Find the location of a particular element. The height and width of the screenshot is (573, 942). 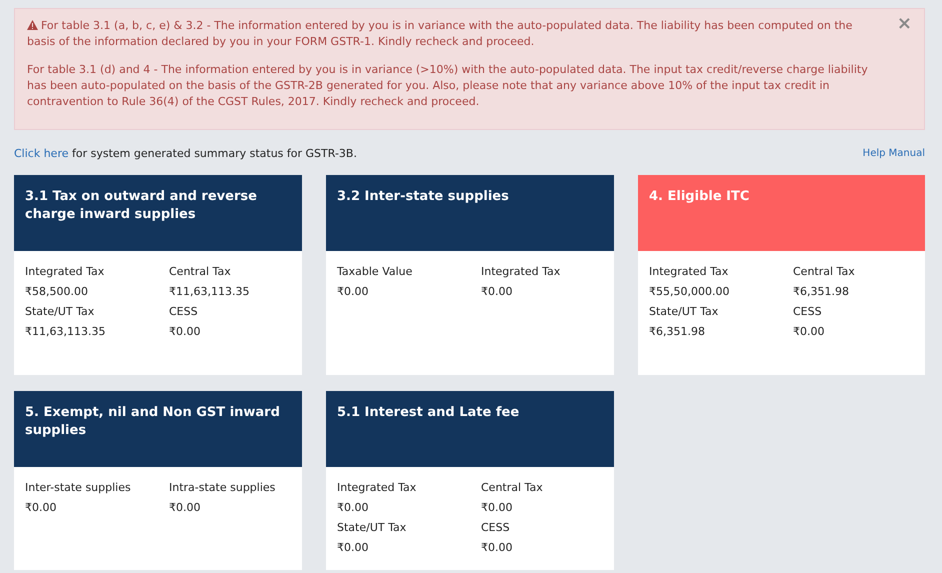

field-label: Intra-state supplies is located at coordinates (222, 488).